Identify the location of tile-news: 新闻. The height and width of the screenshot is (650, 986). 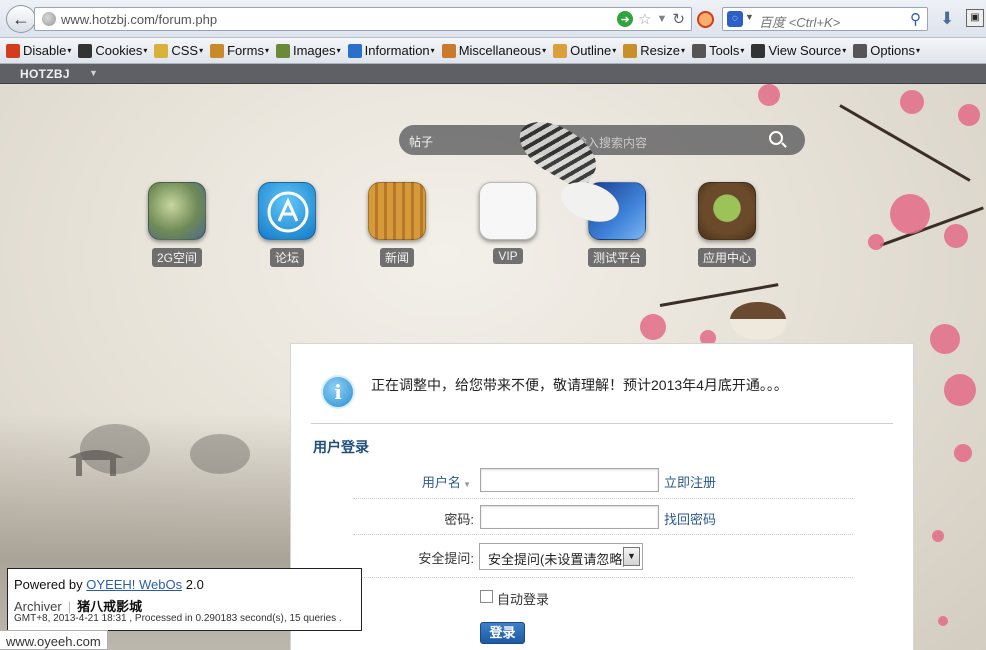
(397, 224).